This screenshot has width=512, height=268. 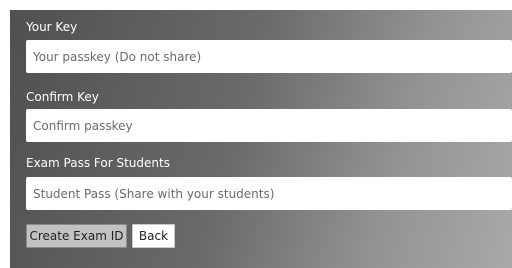 I want to click on exam-pass-input, so click(x=269, y=193).